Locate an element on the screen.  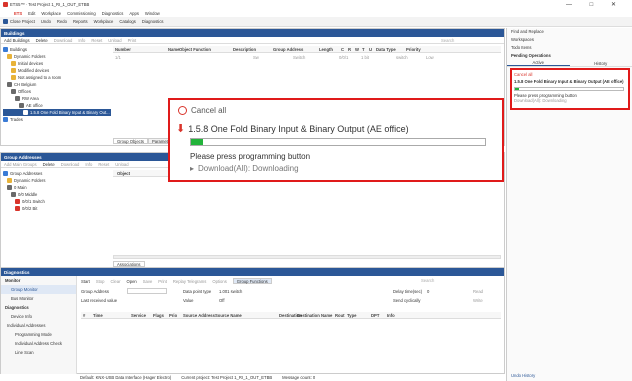
stop-button: Stop is located at coordinates (100, 281).